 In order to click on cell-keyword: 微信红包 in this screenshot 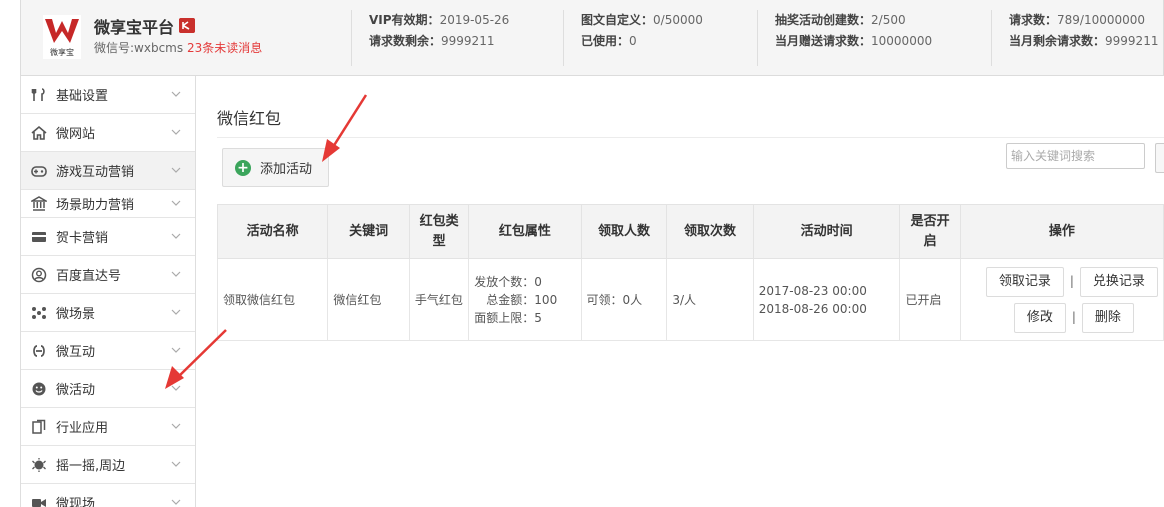, I will do `click(368, 299)`.